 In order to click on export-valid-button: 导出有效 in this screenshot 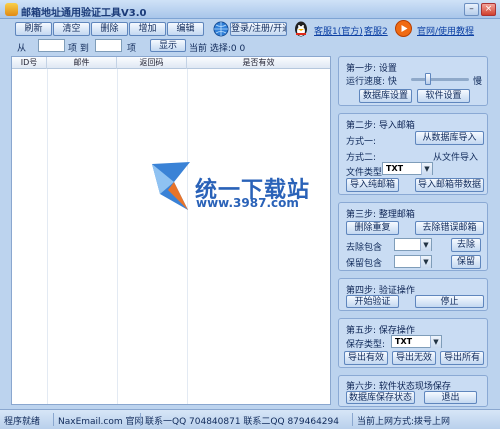, I will do `click(366, 358)`.